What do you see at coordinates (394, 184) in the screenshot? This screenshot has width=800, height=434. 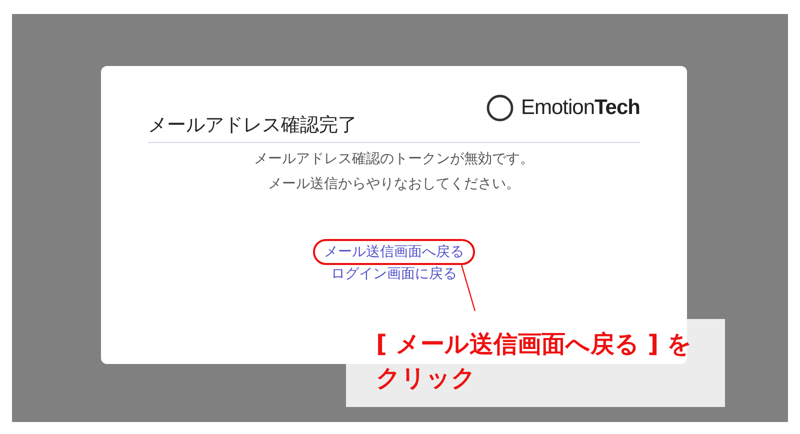 I see `message-text: メール送信からやりなおしてください。` at bounding box center [394, 184].